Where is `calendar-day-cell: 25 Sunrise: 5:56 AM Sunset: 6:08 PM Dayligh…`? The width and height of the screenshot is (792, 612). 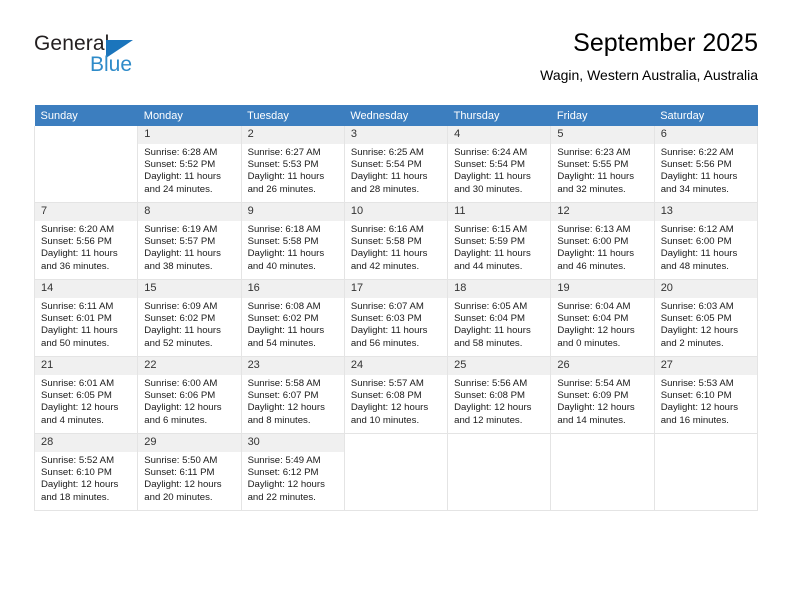
calendar-day-cell: 25 Sunrise: 5:56 AM Sunset: 6:08 PM Dayligh… is located at coordinates (499, 395).